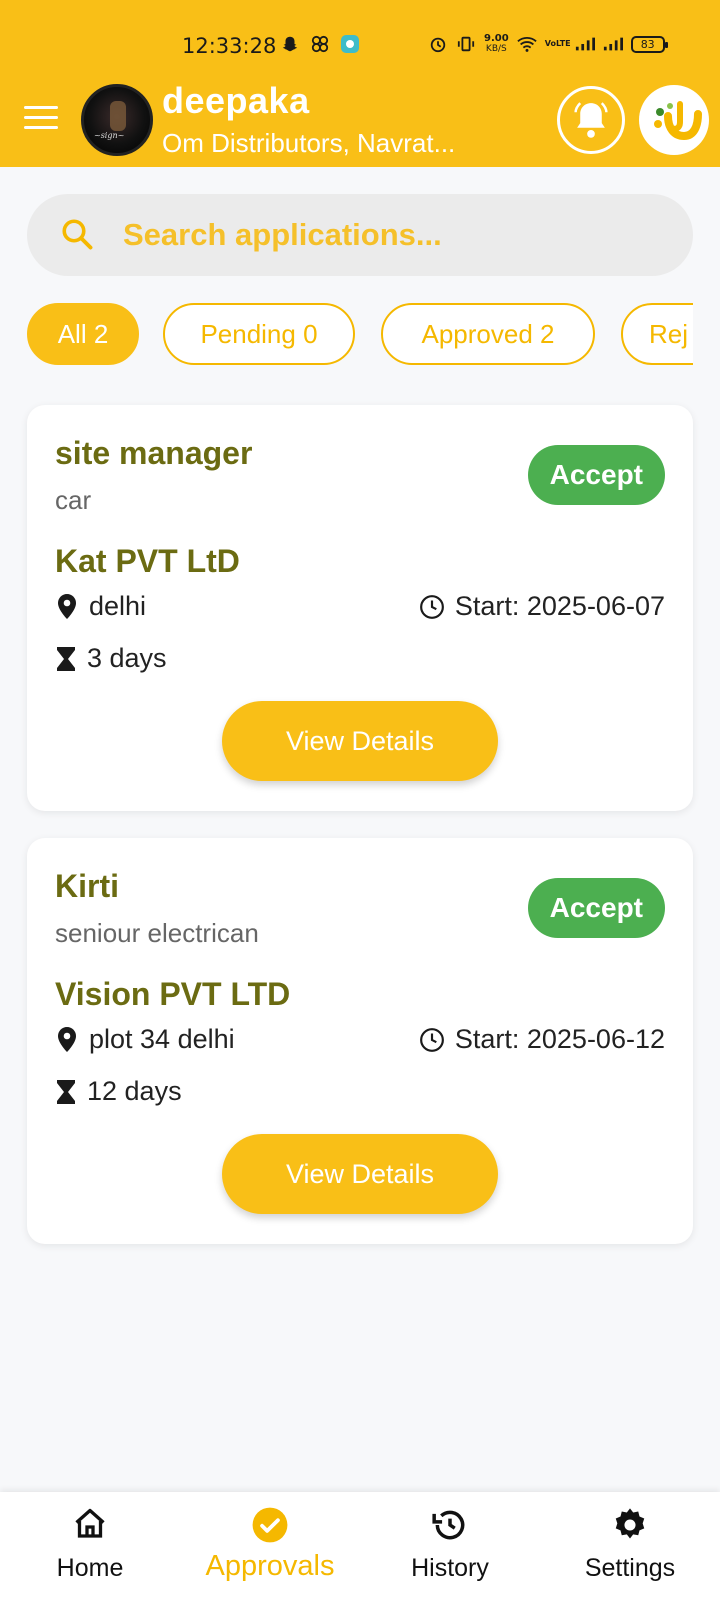 This screenshot has width=720, height=1600. Describe the element at coordinates (448, 1525) in the screenshot. I see `history-icon` at that location.